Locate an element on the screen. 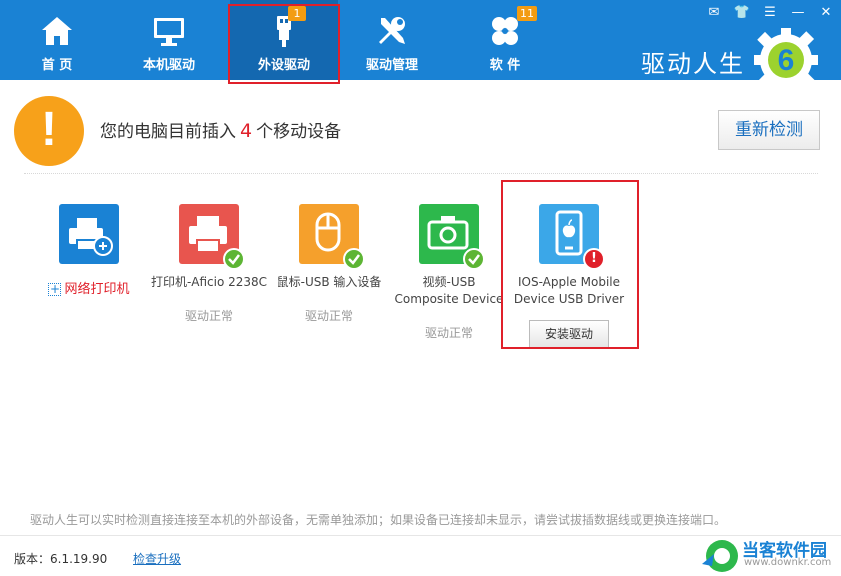  nav-software-label: 软 件 is located at coordinates (505, 65).